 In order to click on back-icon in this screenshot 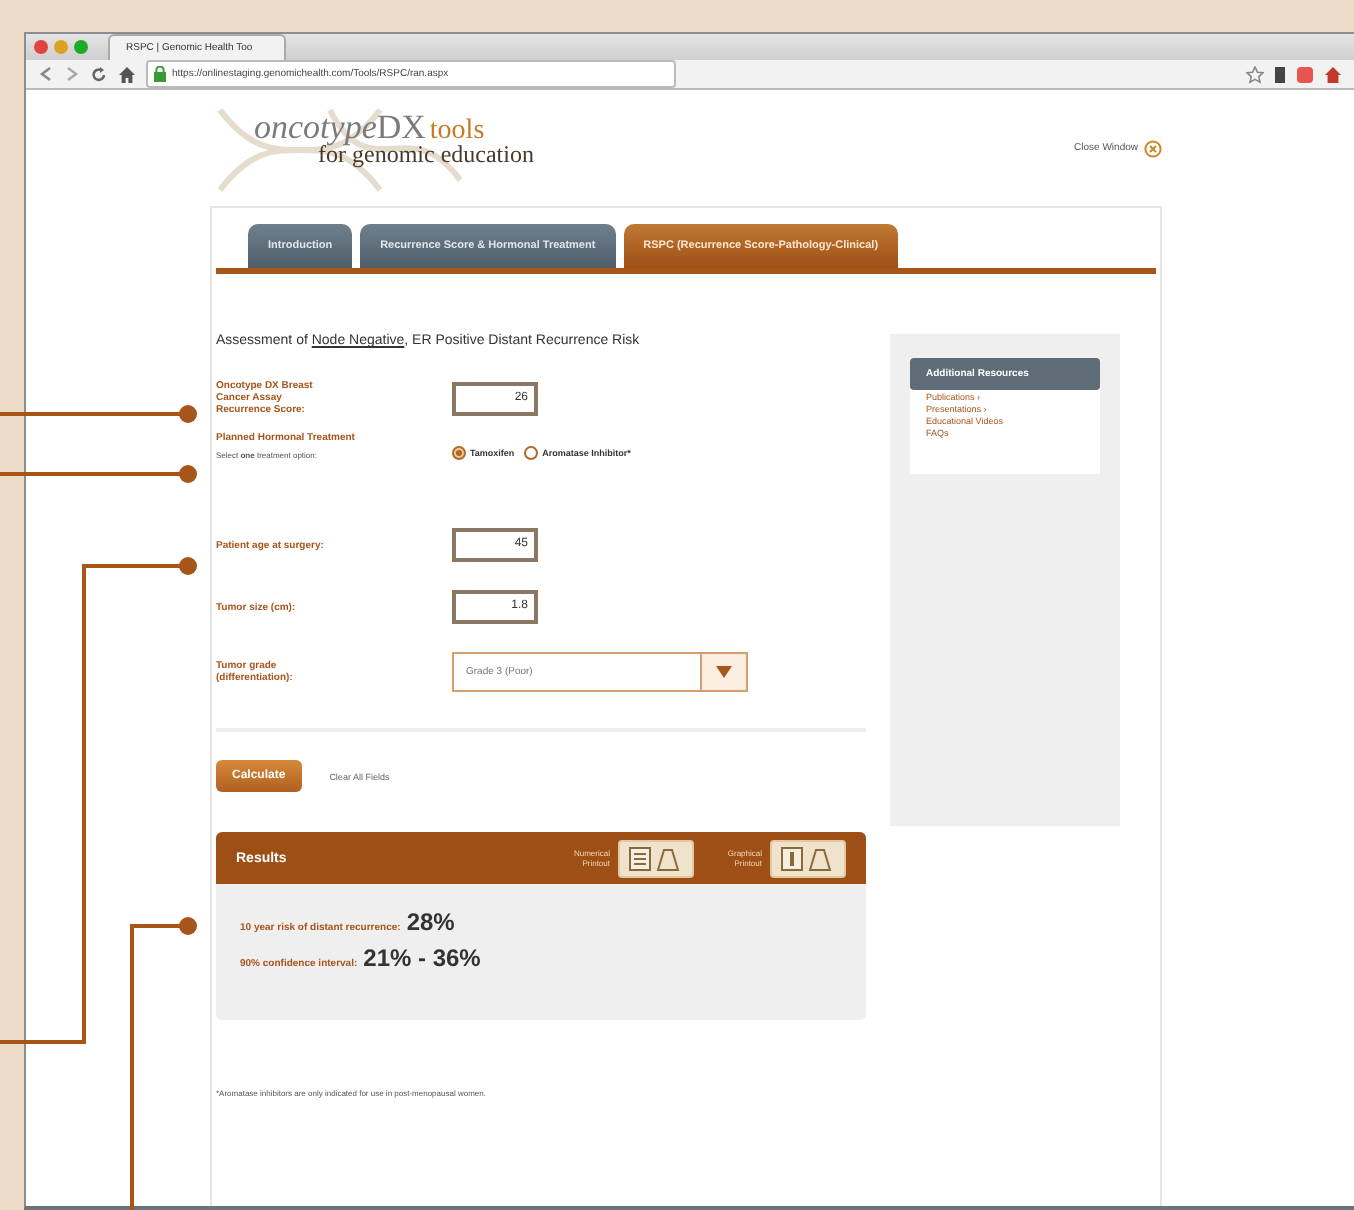, I will do `click(46, 74)`.